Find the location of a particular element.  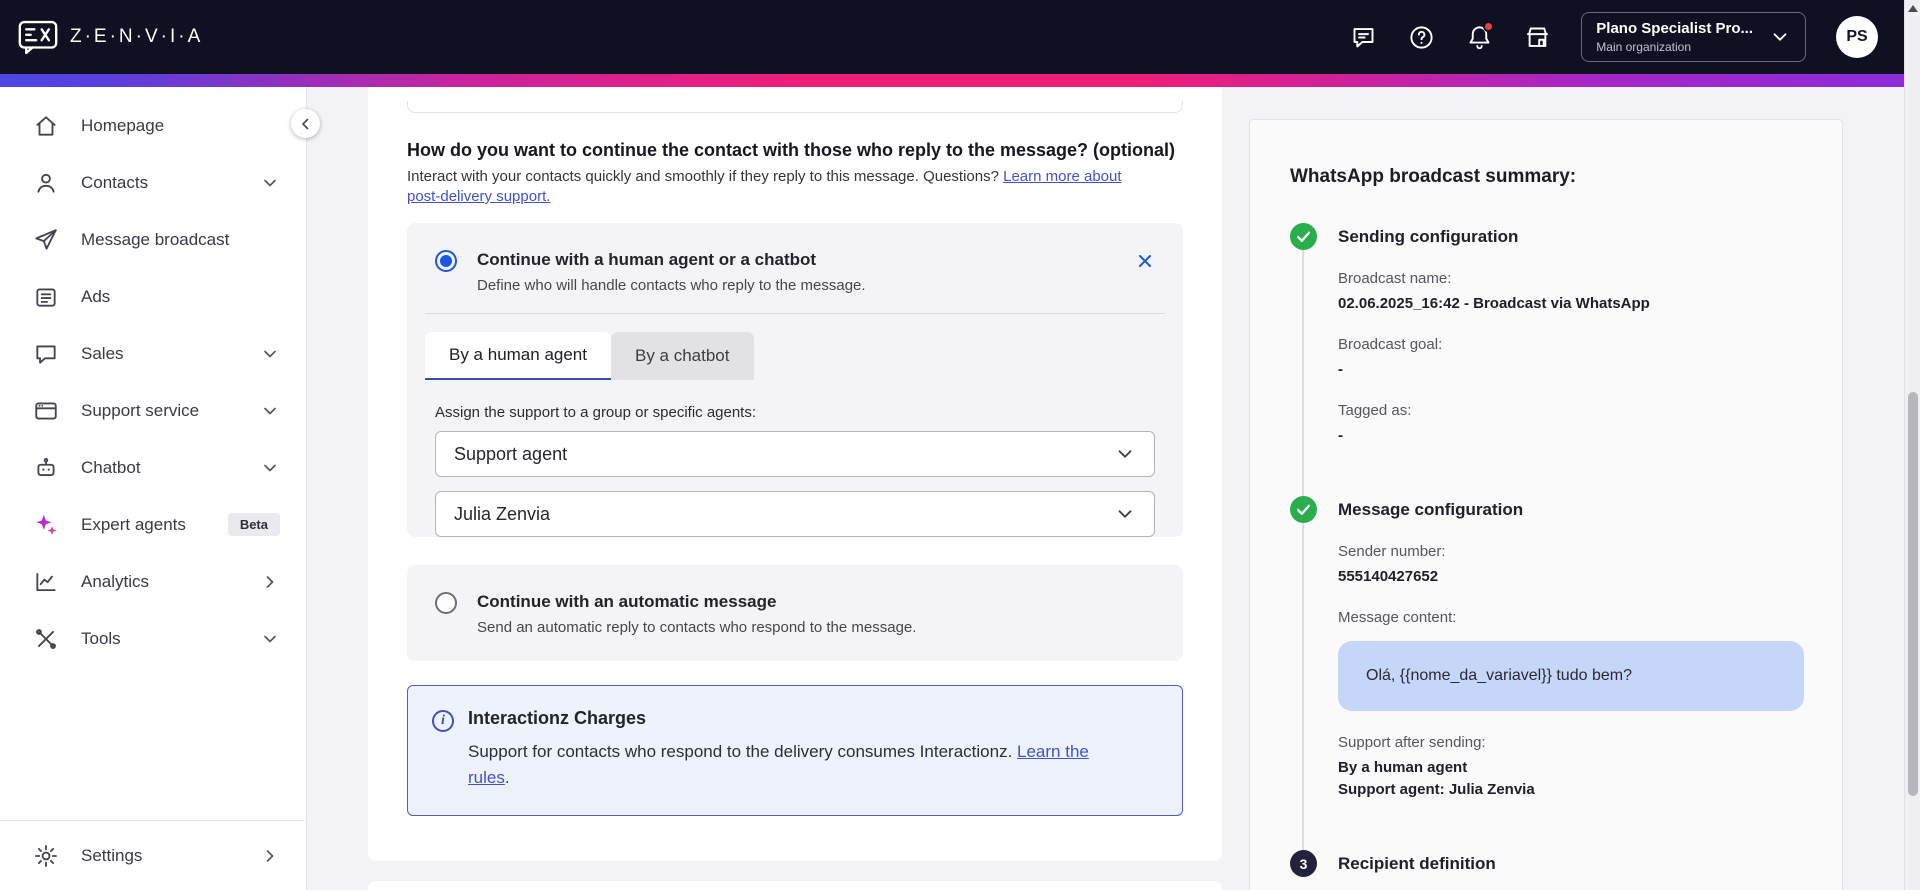

home-icon is located at coordinates (46, 126).